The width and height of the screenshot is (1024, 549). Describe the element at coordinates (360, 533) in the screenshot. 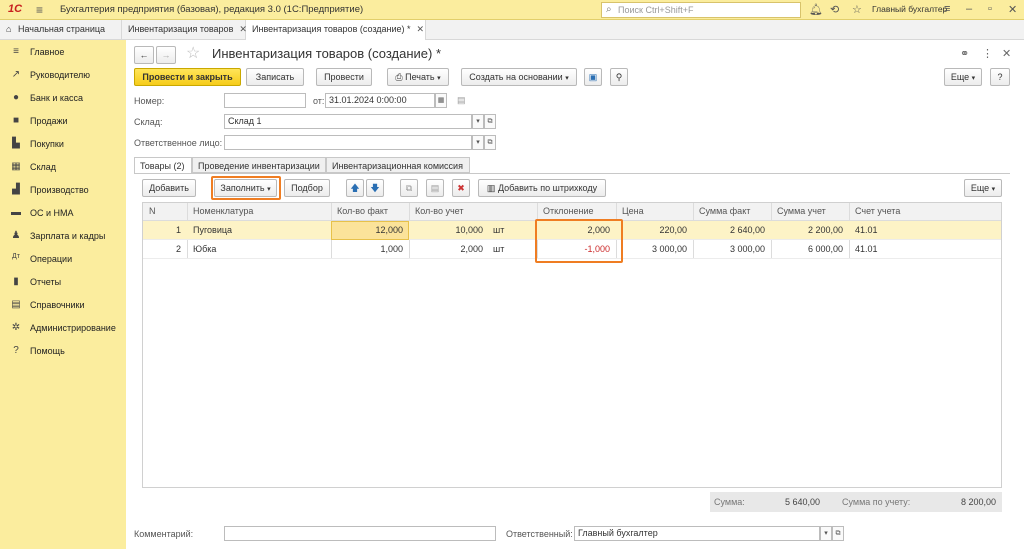

I see `comment-field` at that location.